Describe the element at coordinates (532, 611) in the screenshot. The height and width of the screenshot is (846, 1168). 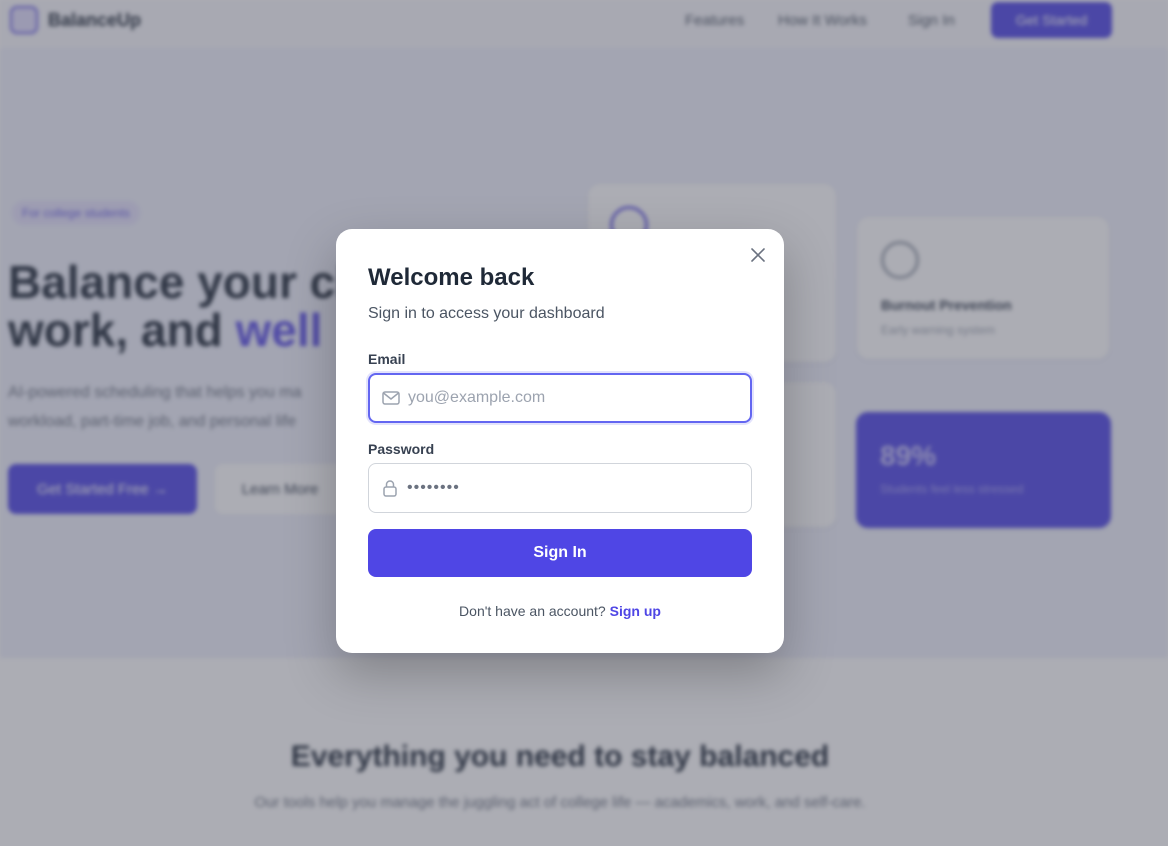
I see `signup-prompt: Don't have an account?` at that location.